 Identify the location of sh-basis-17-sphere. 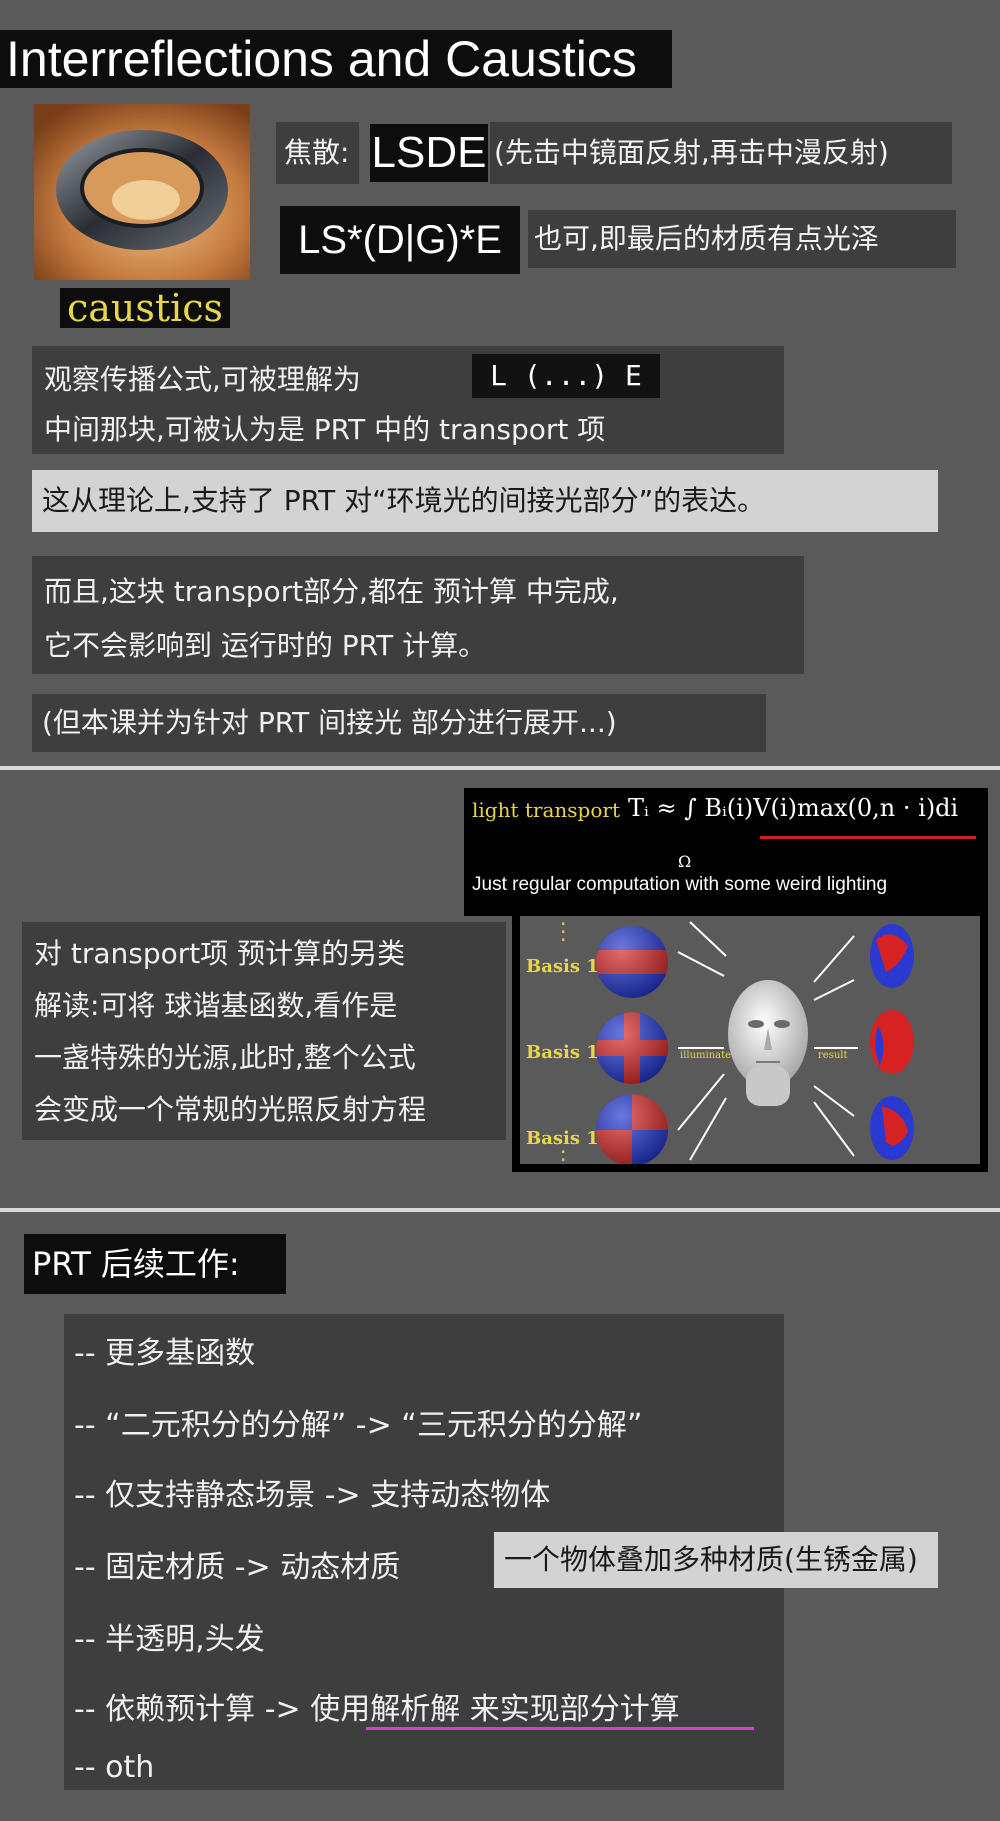
(632, 1048).